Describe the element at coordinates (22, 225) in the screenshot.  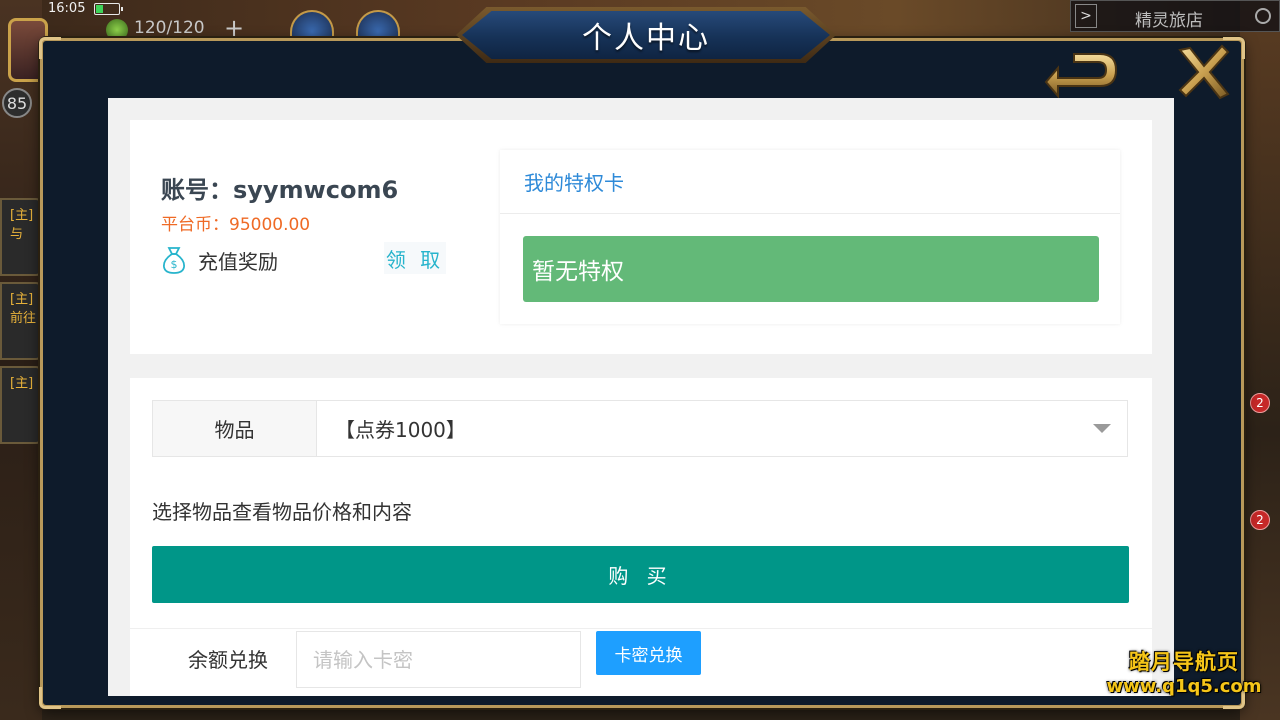
I see `quest-tab-label: [主]与` at that location.